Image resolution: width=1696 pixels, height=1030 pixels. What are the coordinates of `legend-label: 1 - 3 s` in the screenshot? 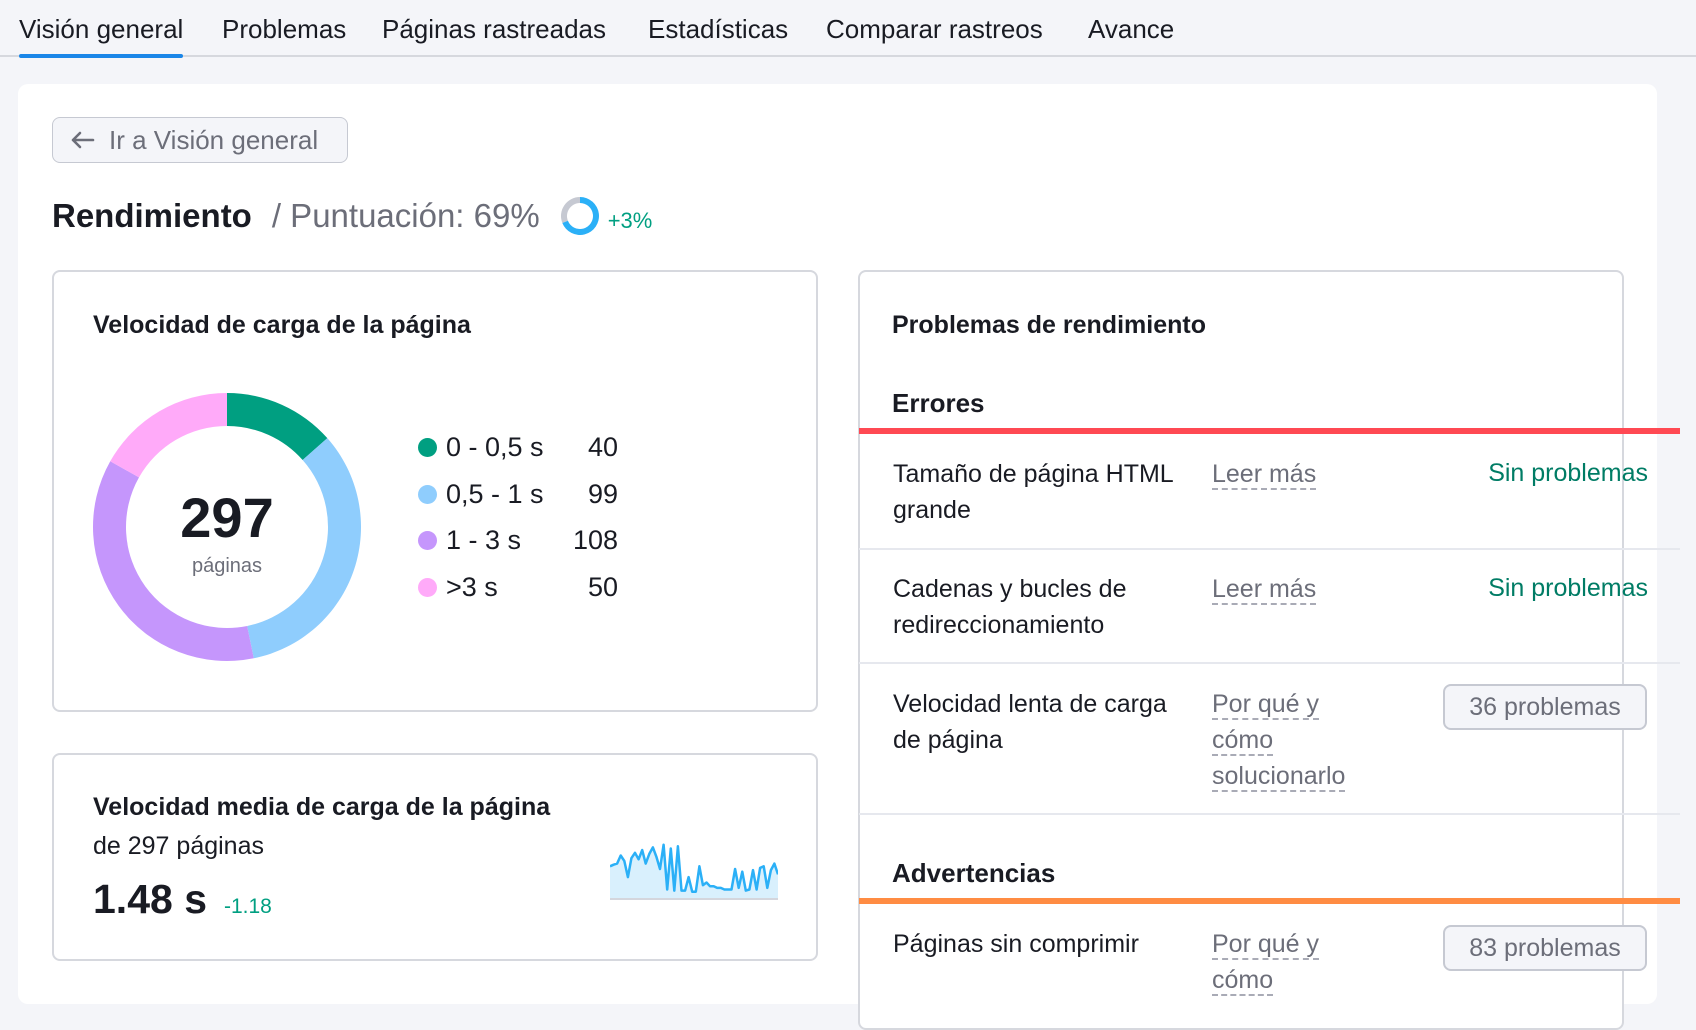 It's located at (484, 540).